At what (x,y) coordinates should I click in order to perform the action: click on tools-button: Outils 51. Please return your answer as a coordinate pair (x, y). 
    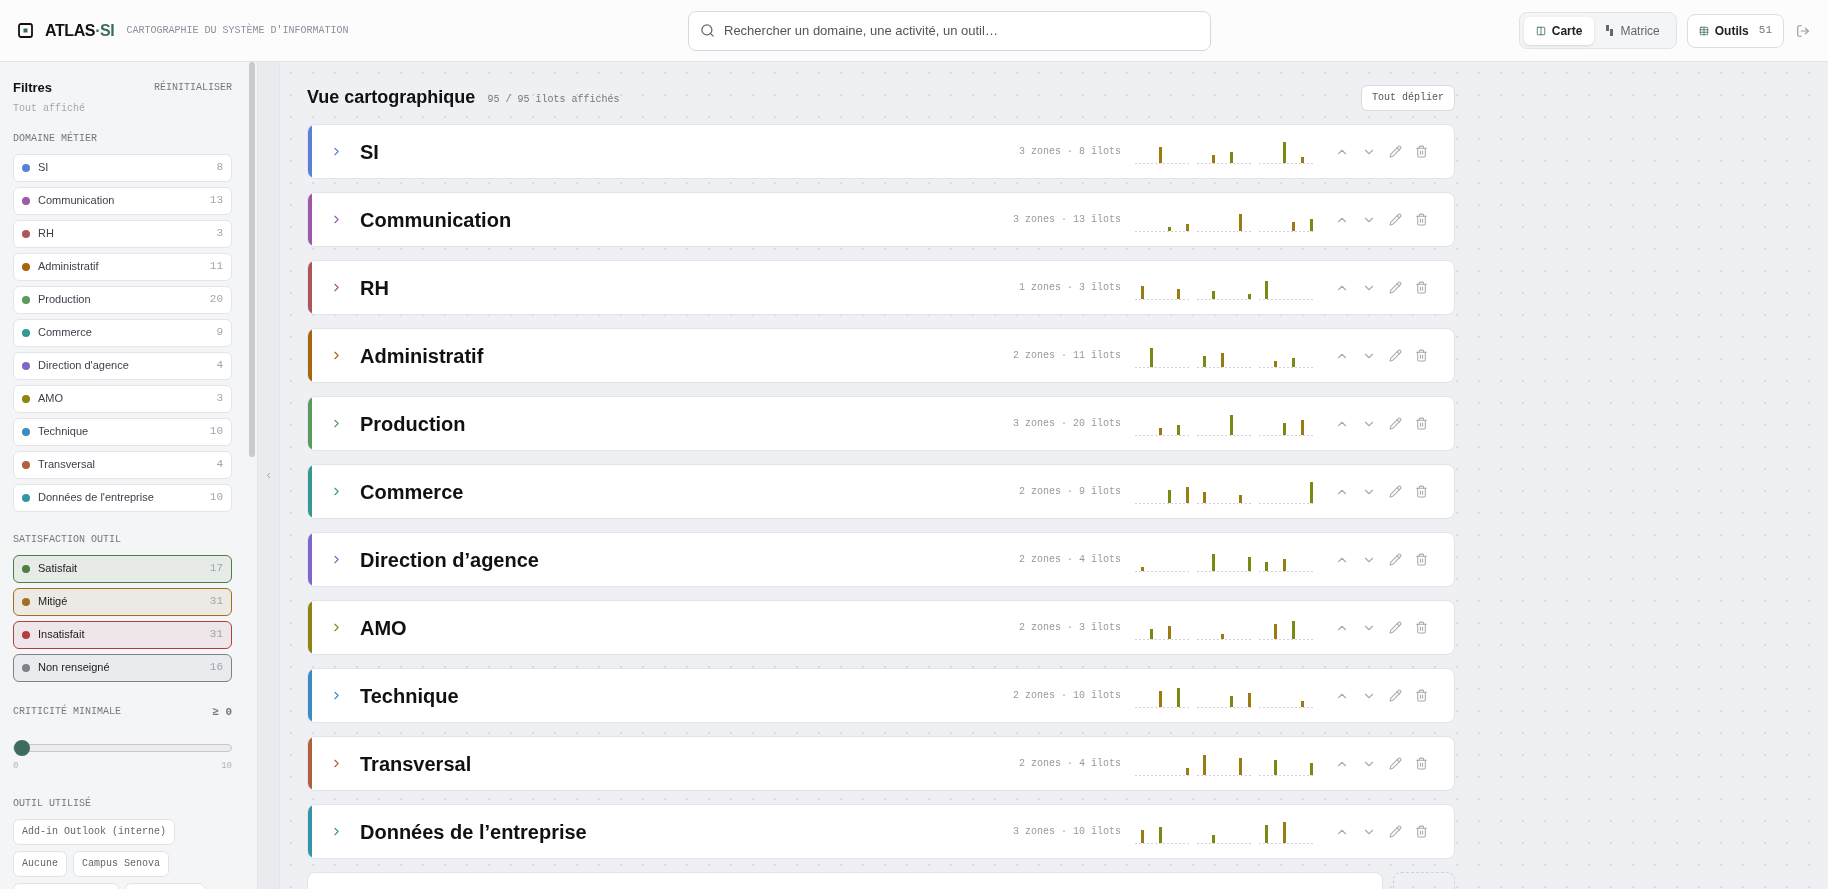
    Looking at the image, I should click on (1735, 30).